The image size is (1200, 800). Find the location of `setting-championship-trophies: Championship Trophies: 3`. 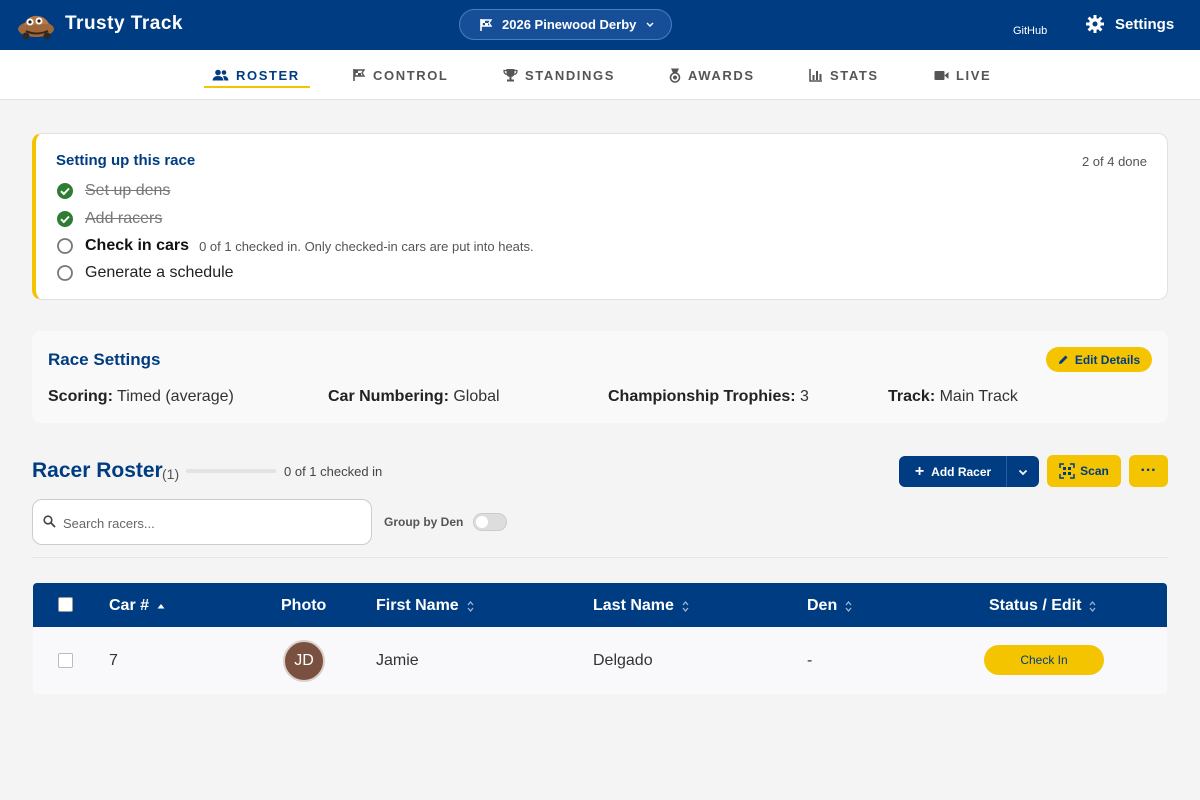

setting-championship-trophies: Championship Trophies: 3 is located at coordinates (708, 397).